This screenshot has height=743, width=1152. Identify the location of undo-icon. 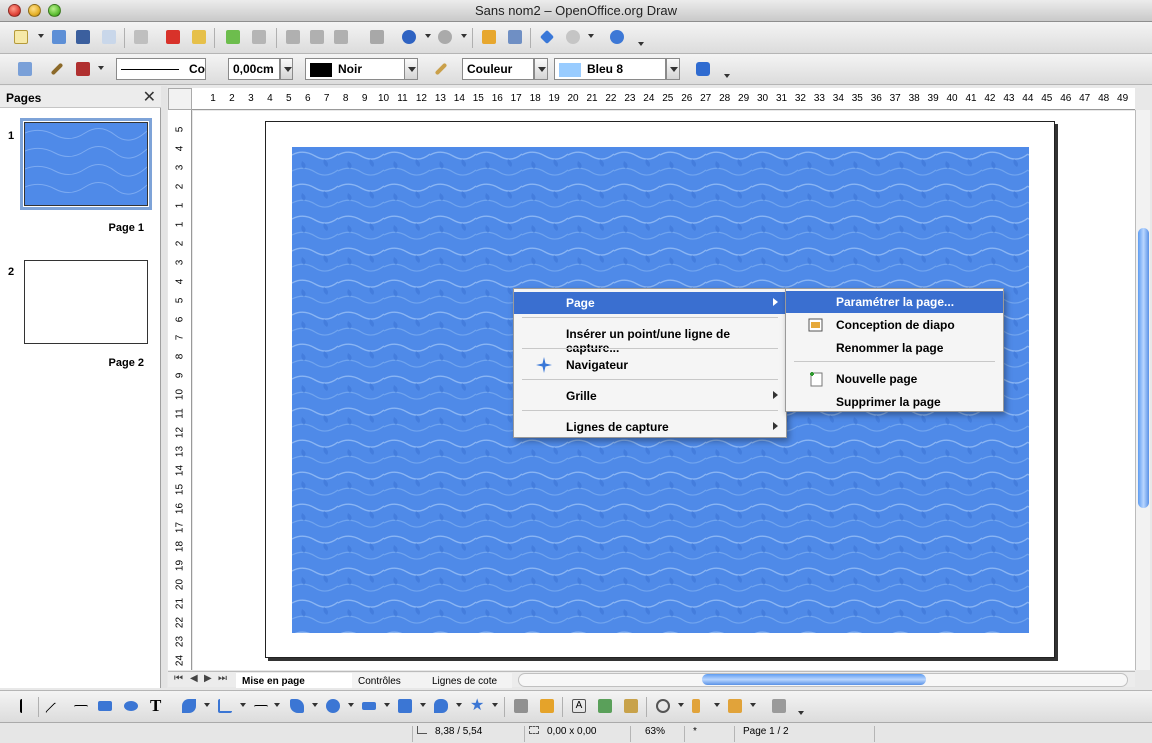
(409, 37).